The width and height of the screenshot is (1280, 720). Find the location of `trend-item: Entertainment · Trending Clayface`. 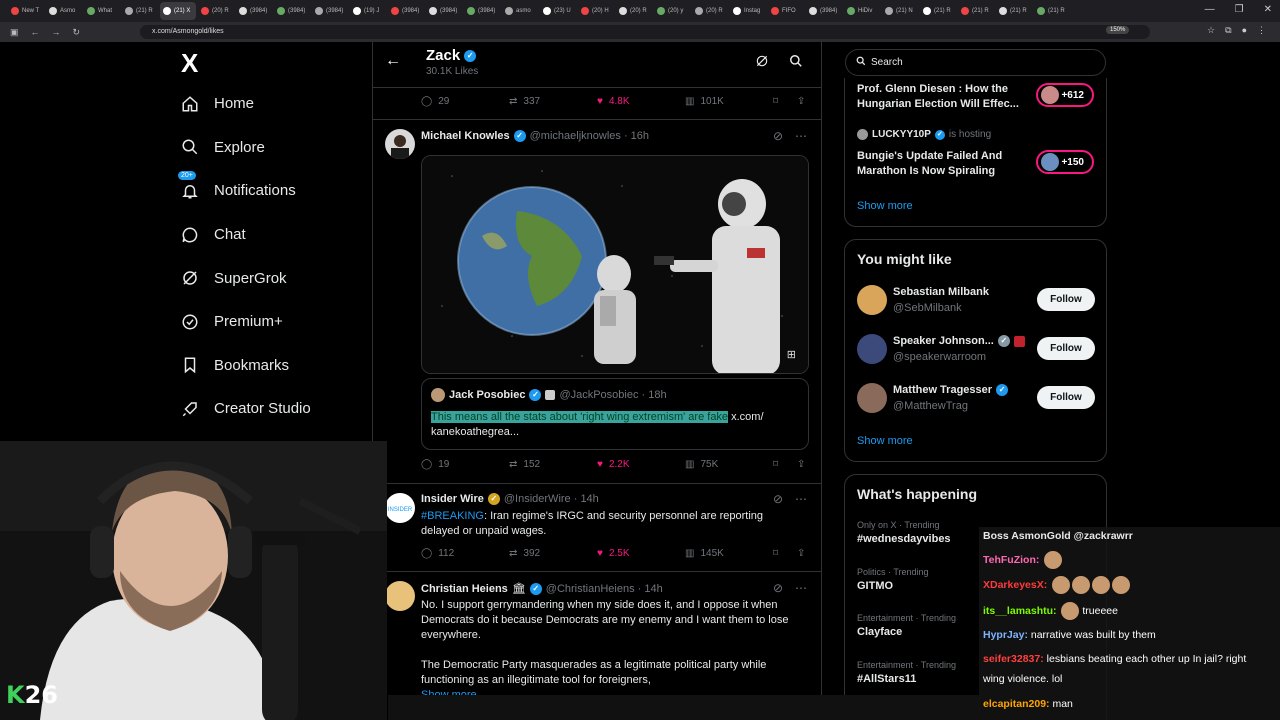

trend-item: Entertainment · Trending Clayface is located at coordinates (906, 625).